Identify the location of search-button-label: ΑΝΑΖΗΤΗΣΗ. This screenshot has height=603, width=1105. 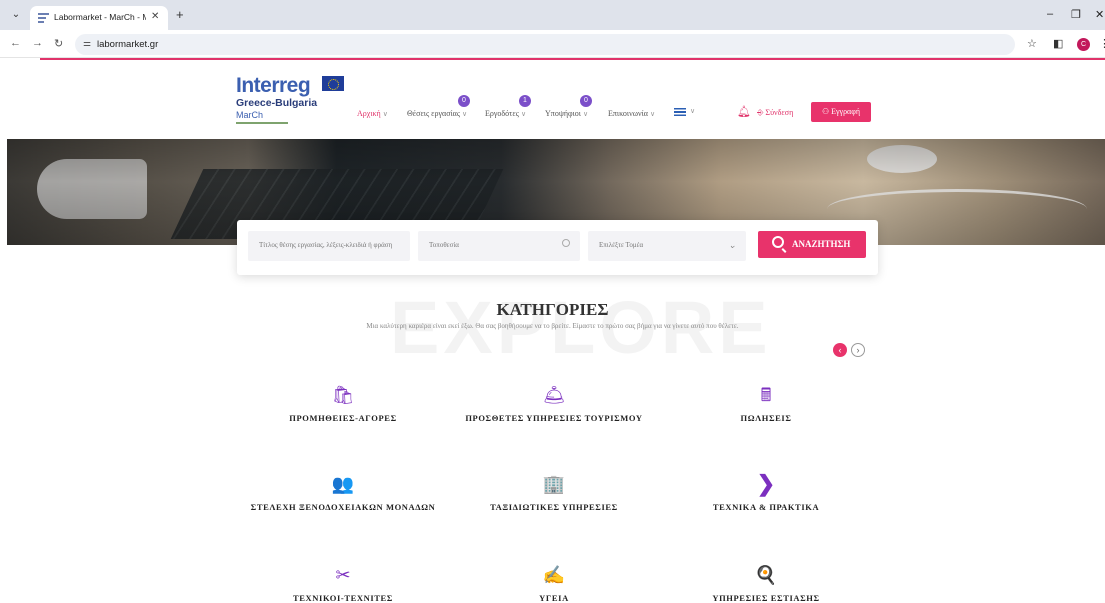
(821, 244).